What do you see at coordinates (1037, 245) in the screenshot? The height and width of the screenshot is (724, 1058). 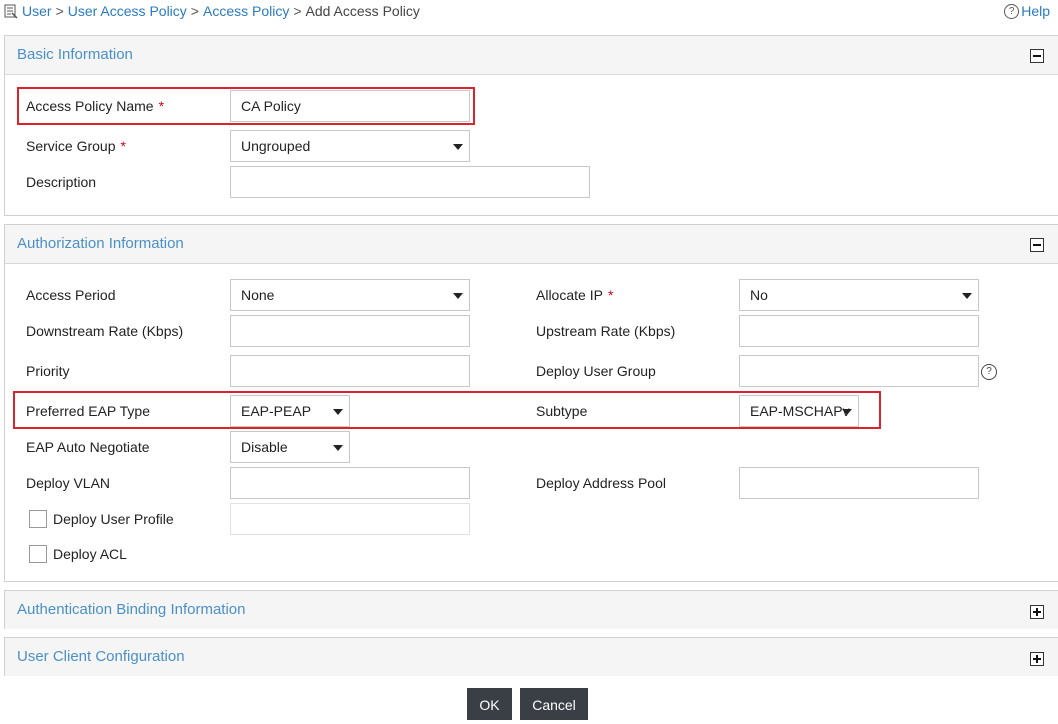 I see `collapse-authorization-icon` at bounding box center [1037, 245].